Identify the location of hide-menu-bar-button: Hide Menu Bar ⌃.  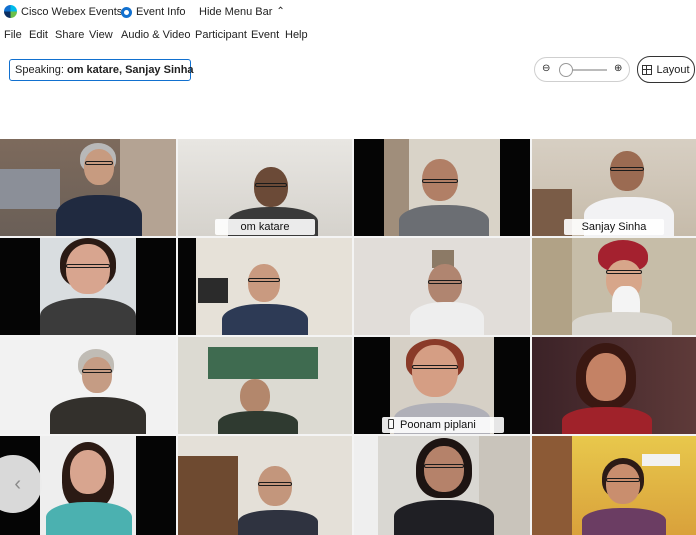
(242, 12).